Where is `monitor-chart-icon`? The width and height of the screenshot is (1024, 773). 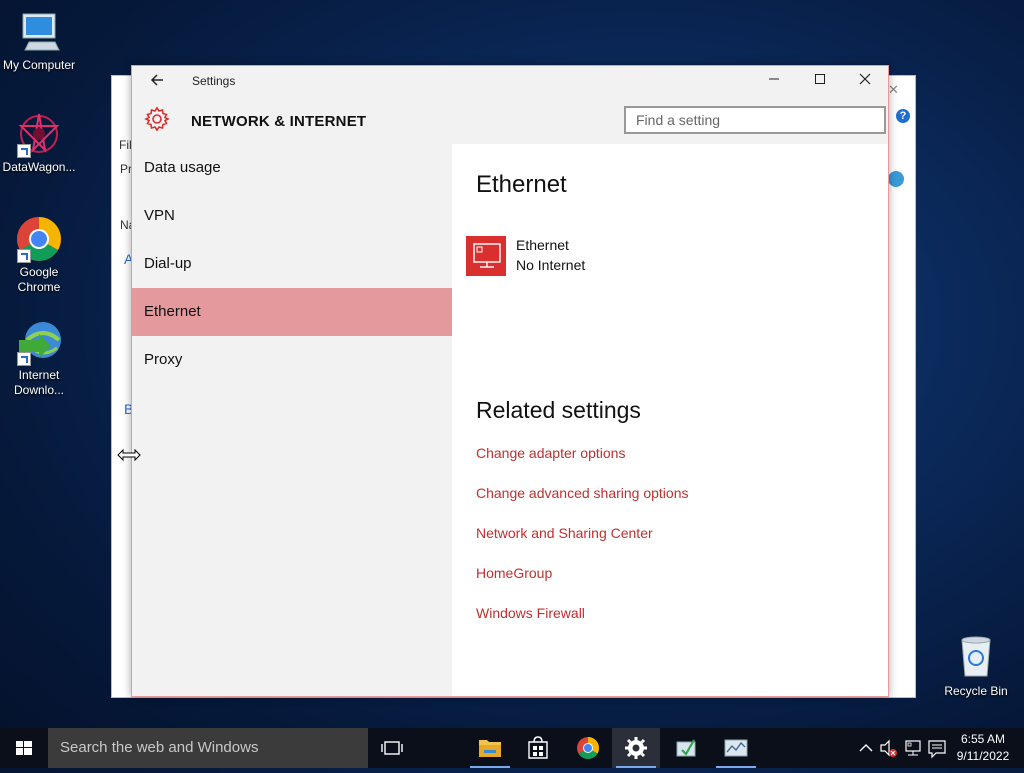 monitor-chart-icon is located at coordinates (736, 748).